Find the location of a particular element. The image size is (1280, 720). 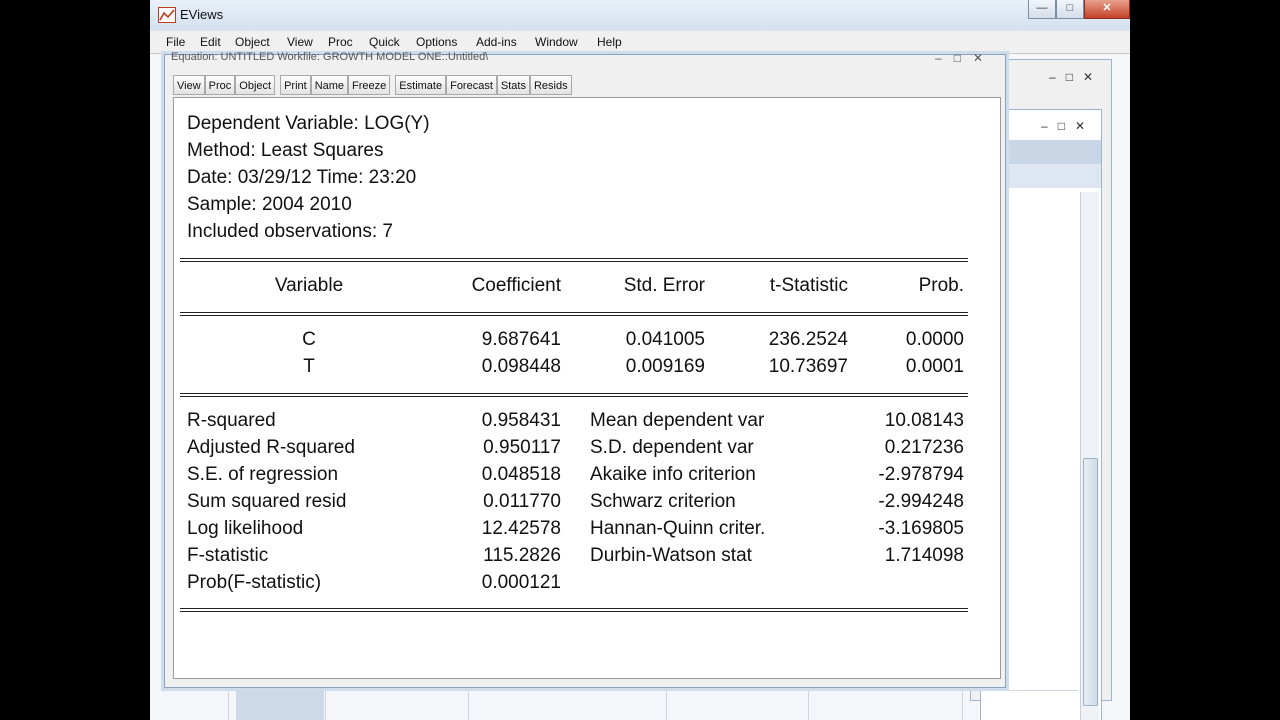

stat-label-schwarz: Schwarz criterion is located at coordinates (663, 501).